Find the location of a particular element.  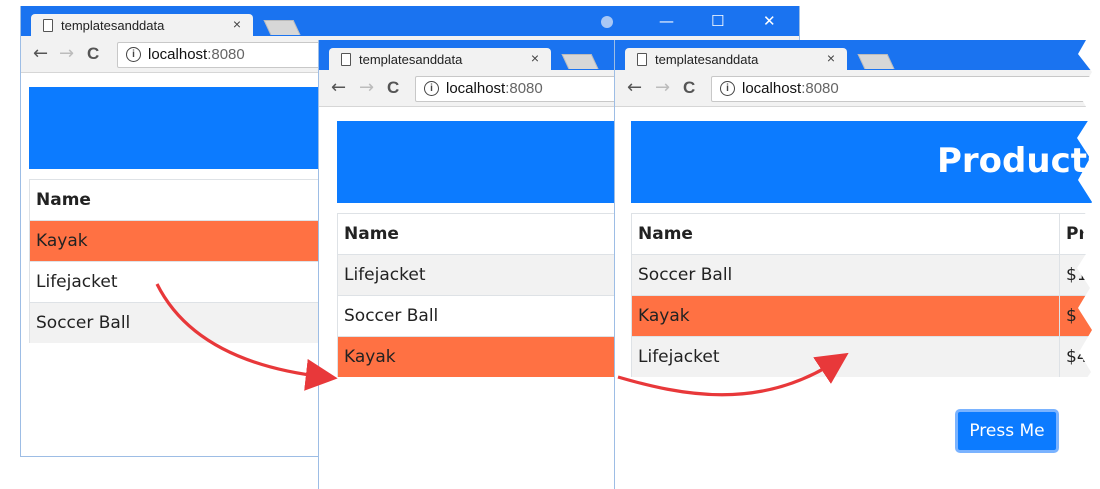

products-table: Name Kayak Lifejacket Soccer Ball is located at coordinates (179, 261).